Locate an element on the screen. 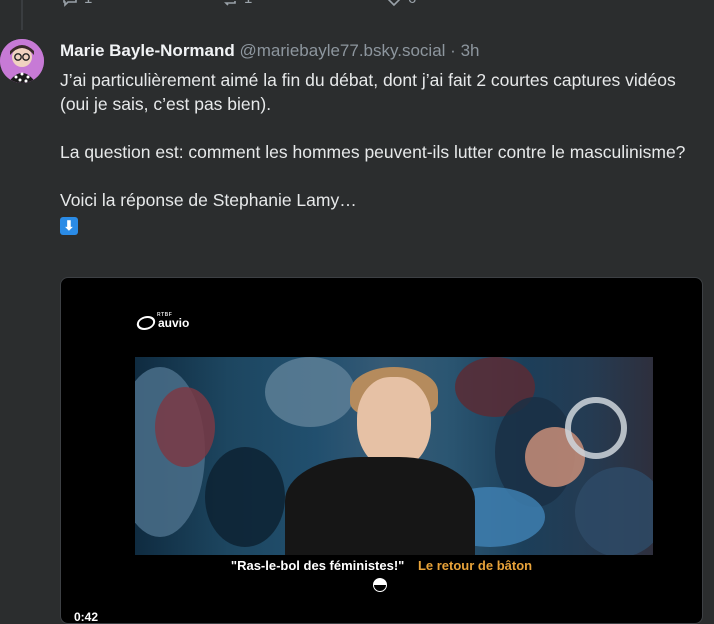  rtbf-logo-text: RTBF is located at coordinates (165, 315).